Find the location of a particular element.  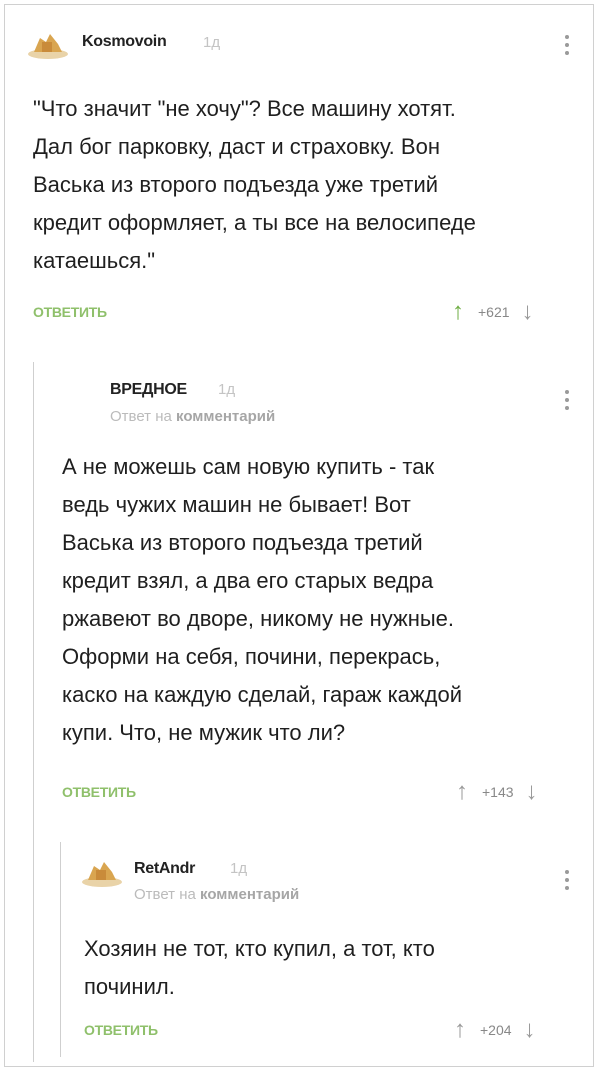

more-vertical-icon is located at coordinates (567, 882).